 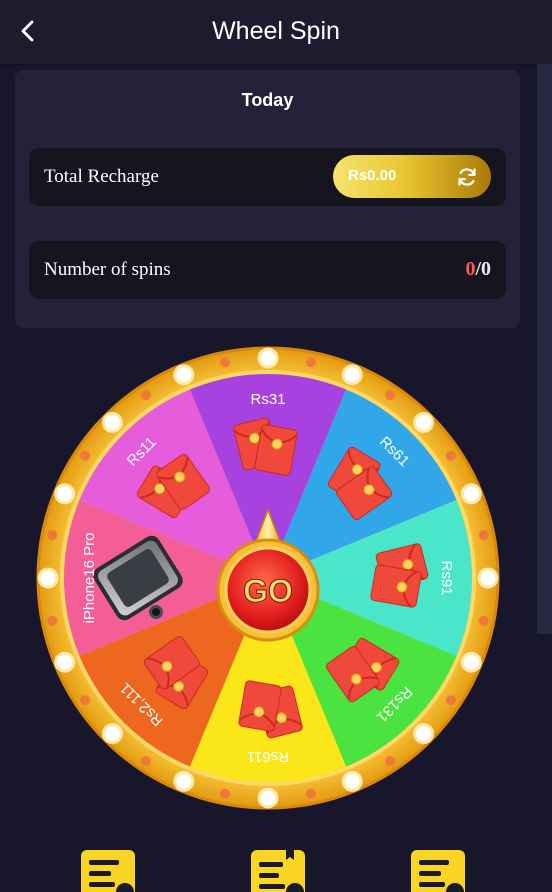 What do you see at coordinates (268, 756) in the screenshot?
I see `wheel-segment-label-6: Rs611` at bounding box center [268, 756].